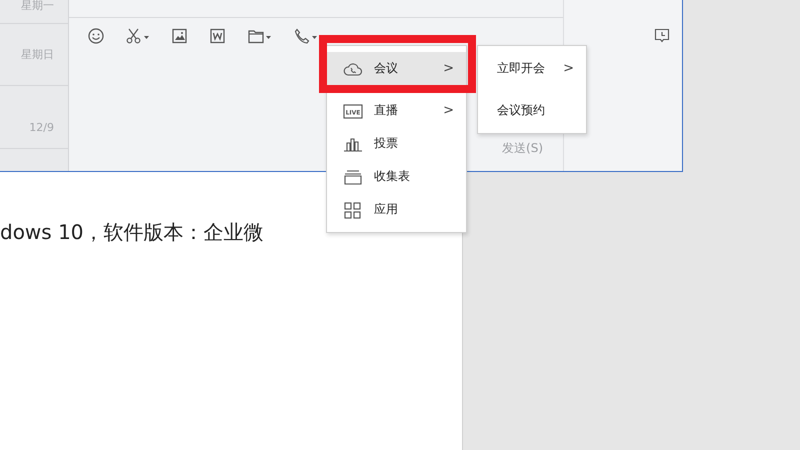 Image resolution: width=800 pixels, height=450 pixels. What do you see at coordinates (41, 127) in the screenshot?
I see `date-label: 12/9` at bounding box center [41, 127].